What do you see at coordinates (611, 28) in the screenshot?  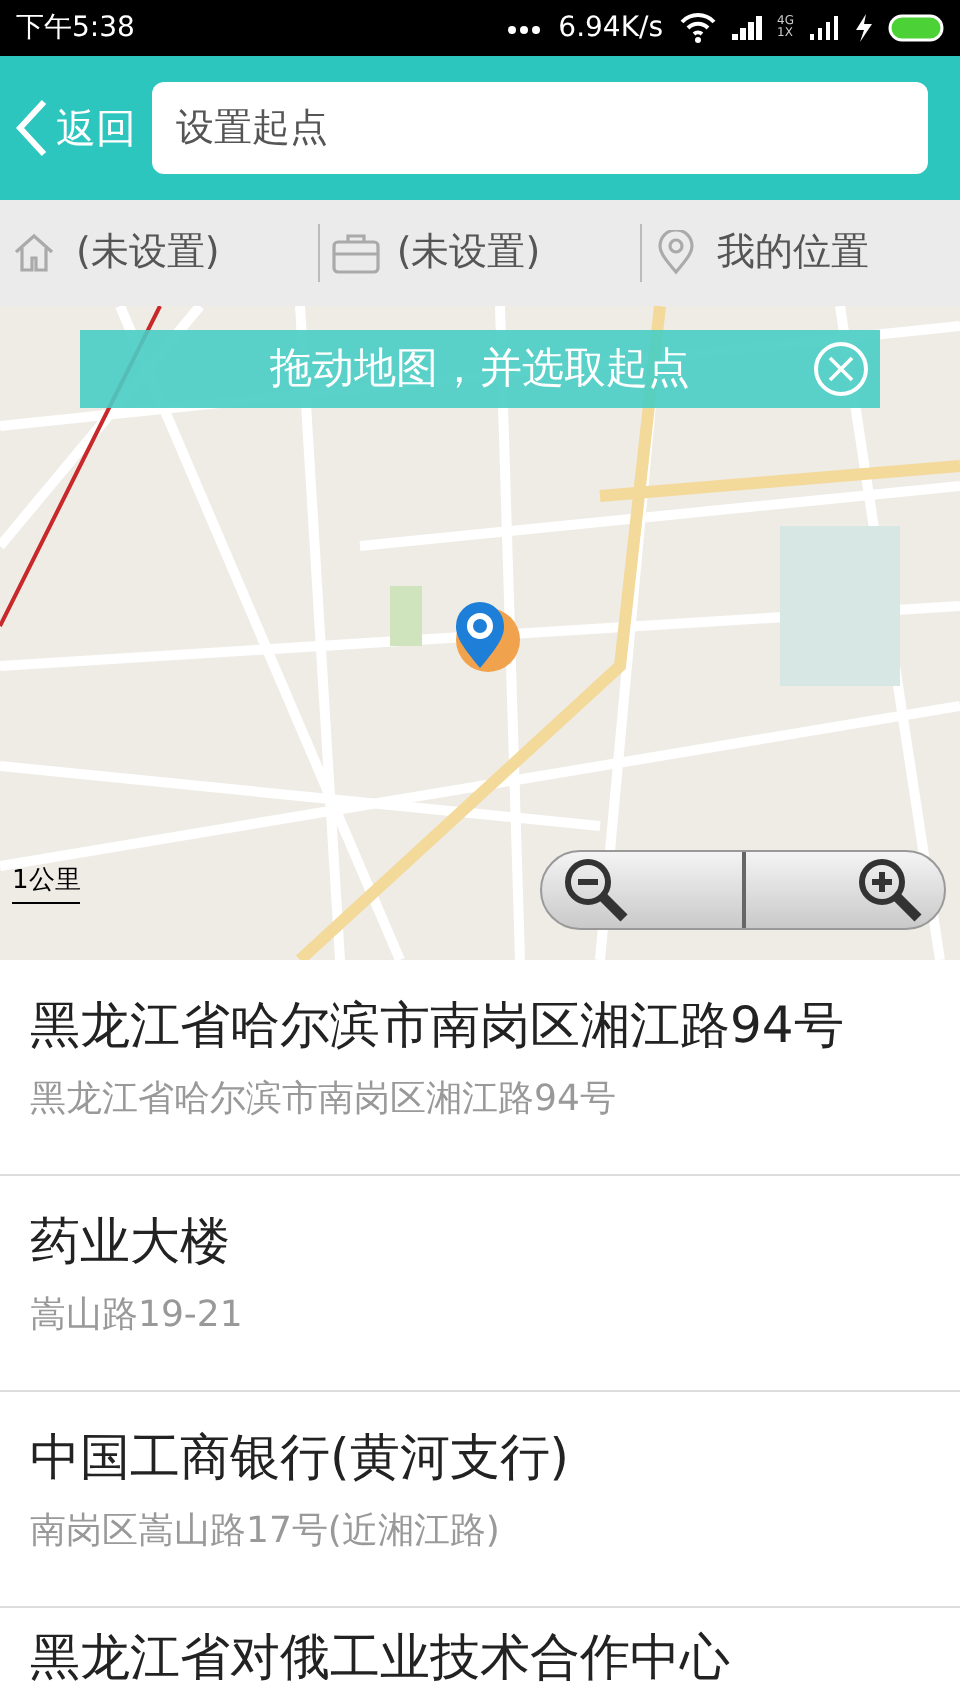 I see `network-speed: 6.94K/s` at bounding box center [611, 28].